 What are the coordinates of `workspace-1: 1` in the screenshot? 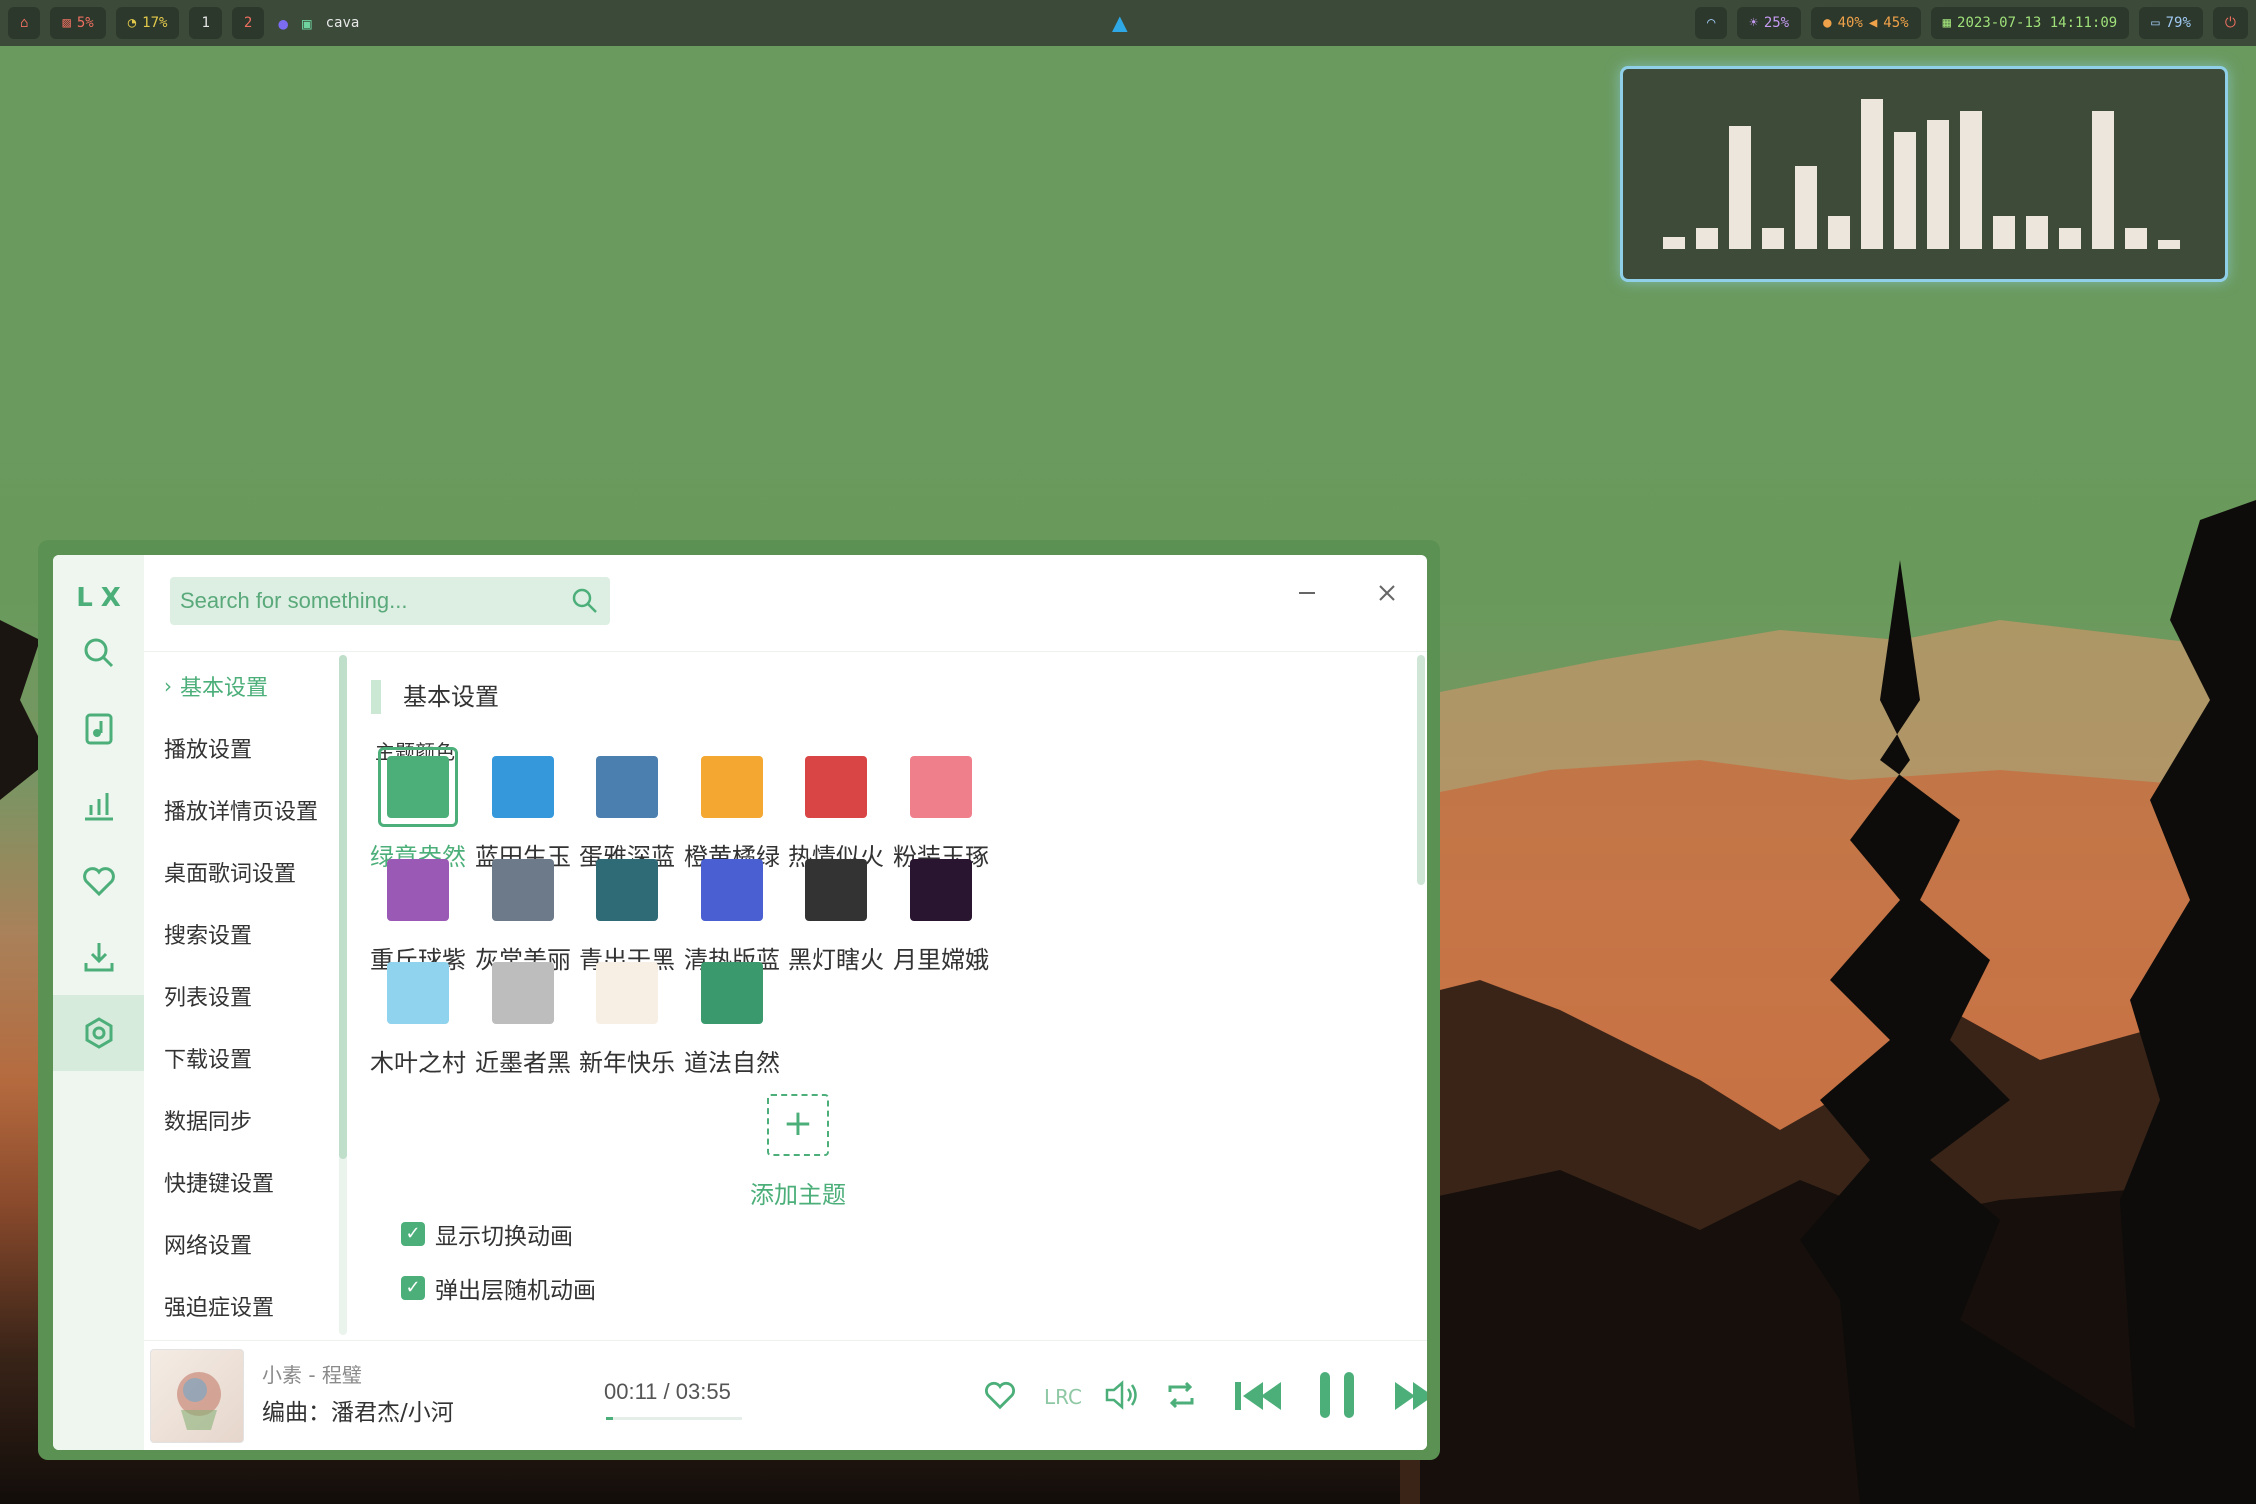 It's located at (205, 23).